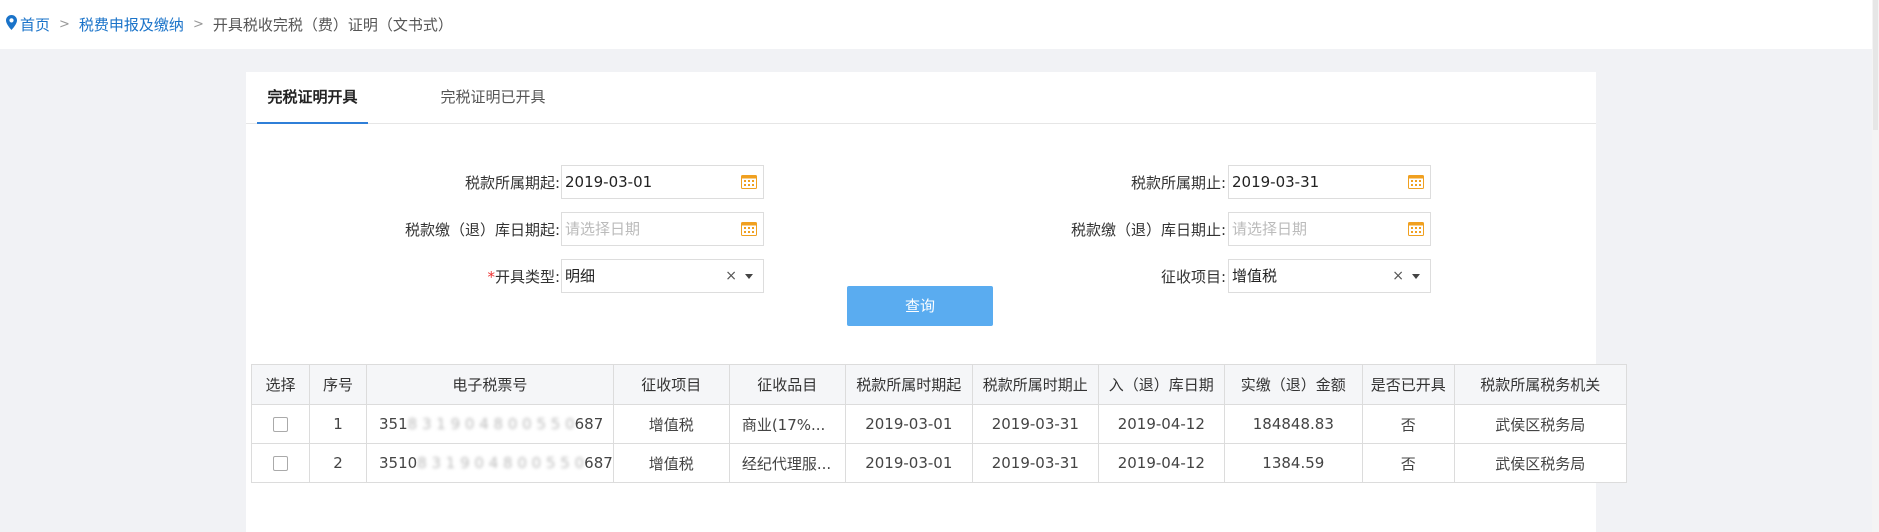 This screenshot has width=1879, height=532. I want to click on col-header: 征收品目, so click(787, 384).